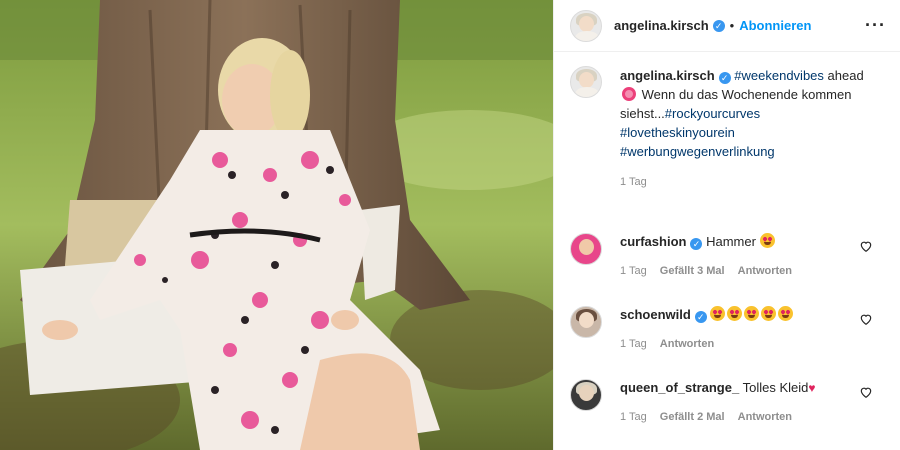 The image size is (900, 450). Describe the element at coordinates (655, 314) in the screenshot. I see `commenter-username: schoenwild` at that location.